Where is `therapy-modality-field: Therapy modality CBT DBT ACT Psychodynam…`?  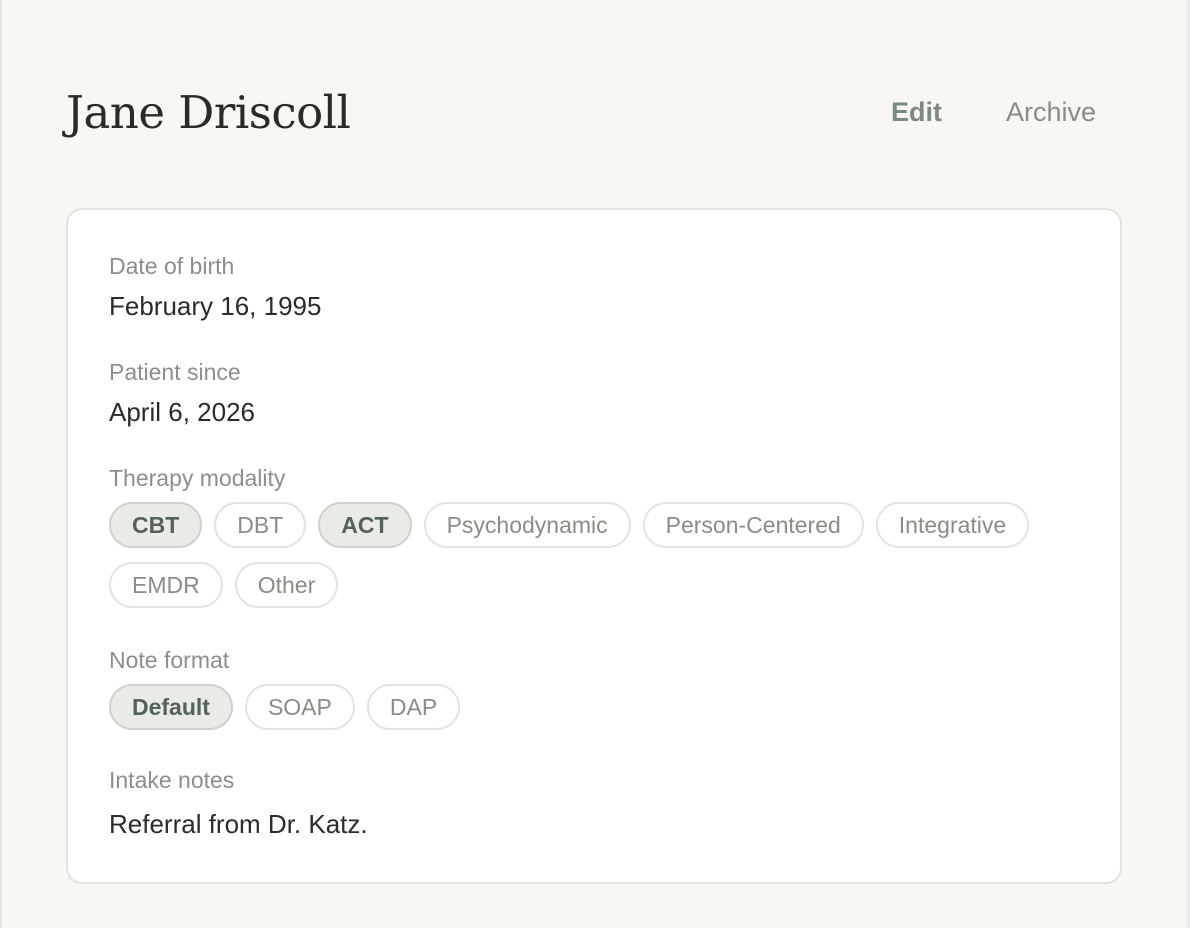
therapy-modality-field: Therapy modality CBT DBT ACT Psychodynam… is located at coordinates (599, 536).